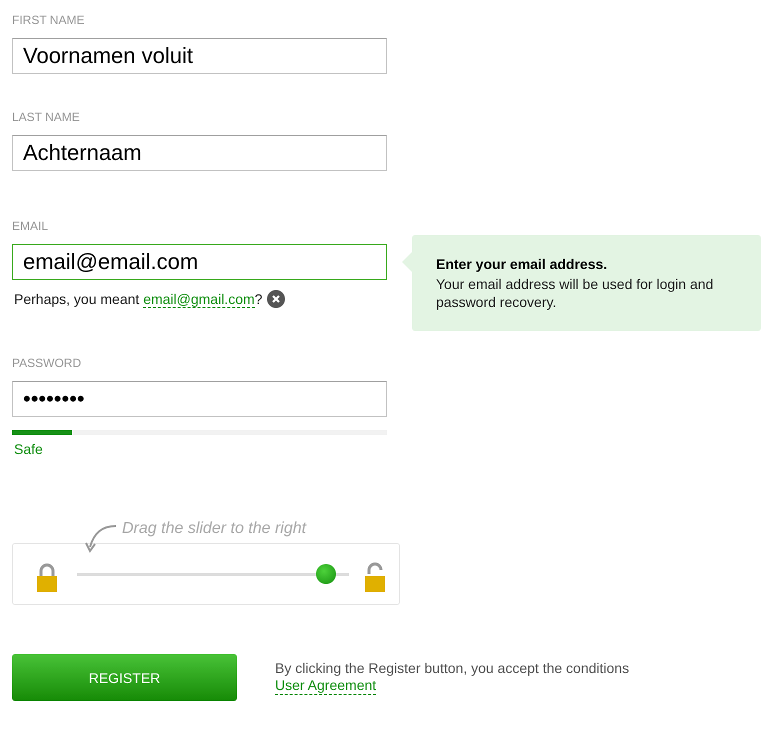 The image size is (761, 732). Describe the element at coordinates (214, 529) in the screenshot. I see `slider-hint: Drag the slider to the right` at that location.